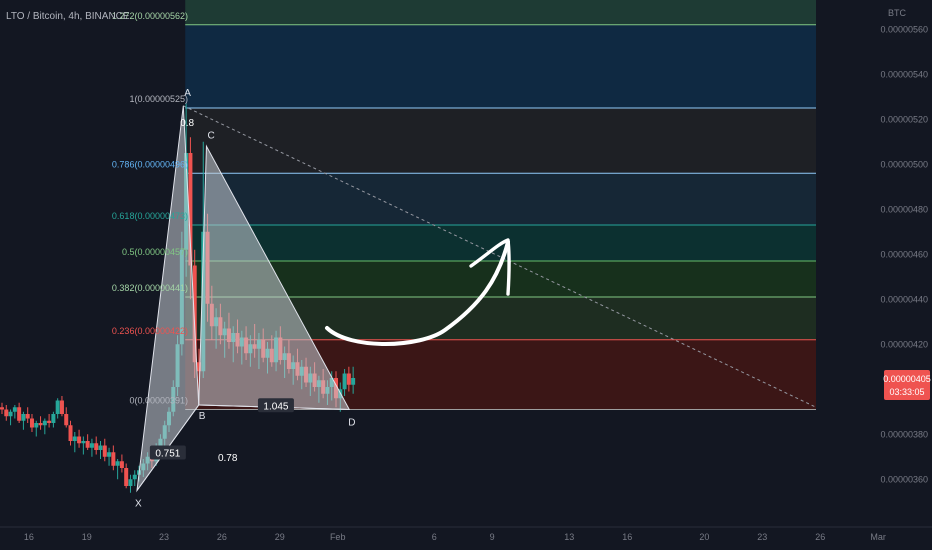 This screenshot has height=550, width=932. Describe the element at coordinates (904, 209) in the screenshot. I see `price-axis-tick: 0.00000480` at that location.